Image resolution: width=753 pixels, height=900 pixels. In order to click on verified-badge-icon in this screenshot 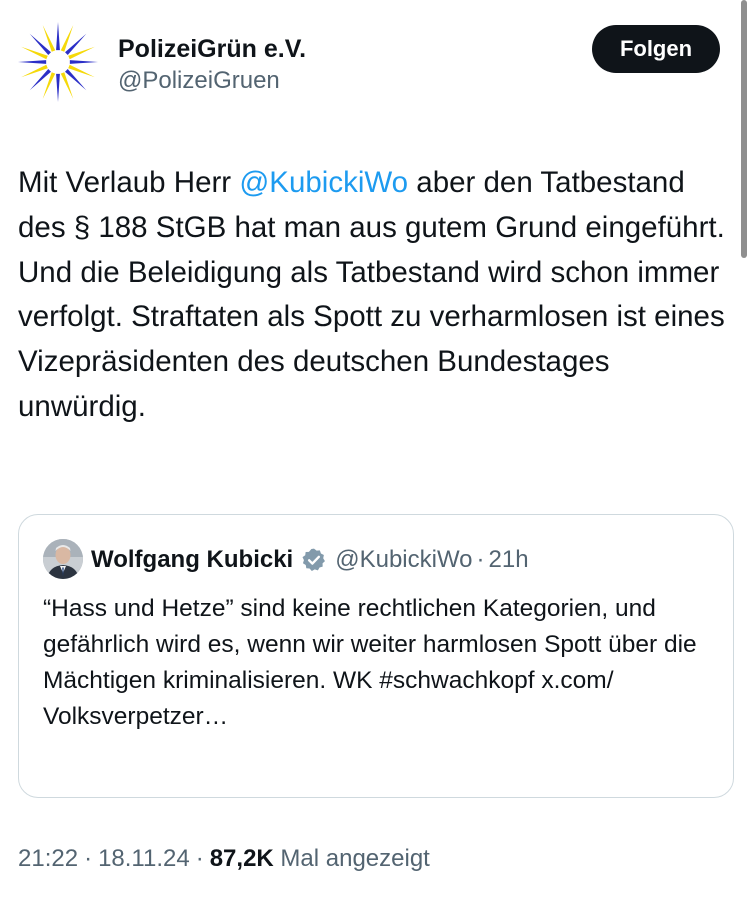, I will do `click(314, 560)`.